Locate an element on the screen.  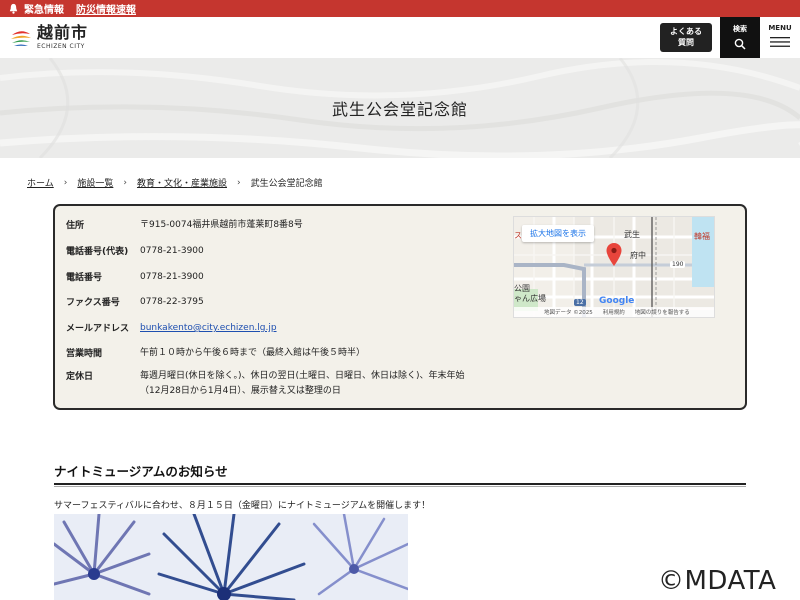
faq-button: よくある 質問 is located at coordinates (686, 37).